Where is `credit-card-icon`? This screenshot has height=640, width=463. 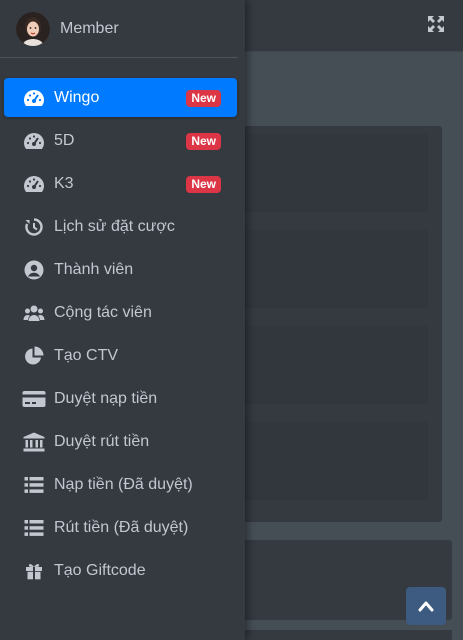
credit-card-icon is located at coordinates (34, 399).